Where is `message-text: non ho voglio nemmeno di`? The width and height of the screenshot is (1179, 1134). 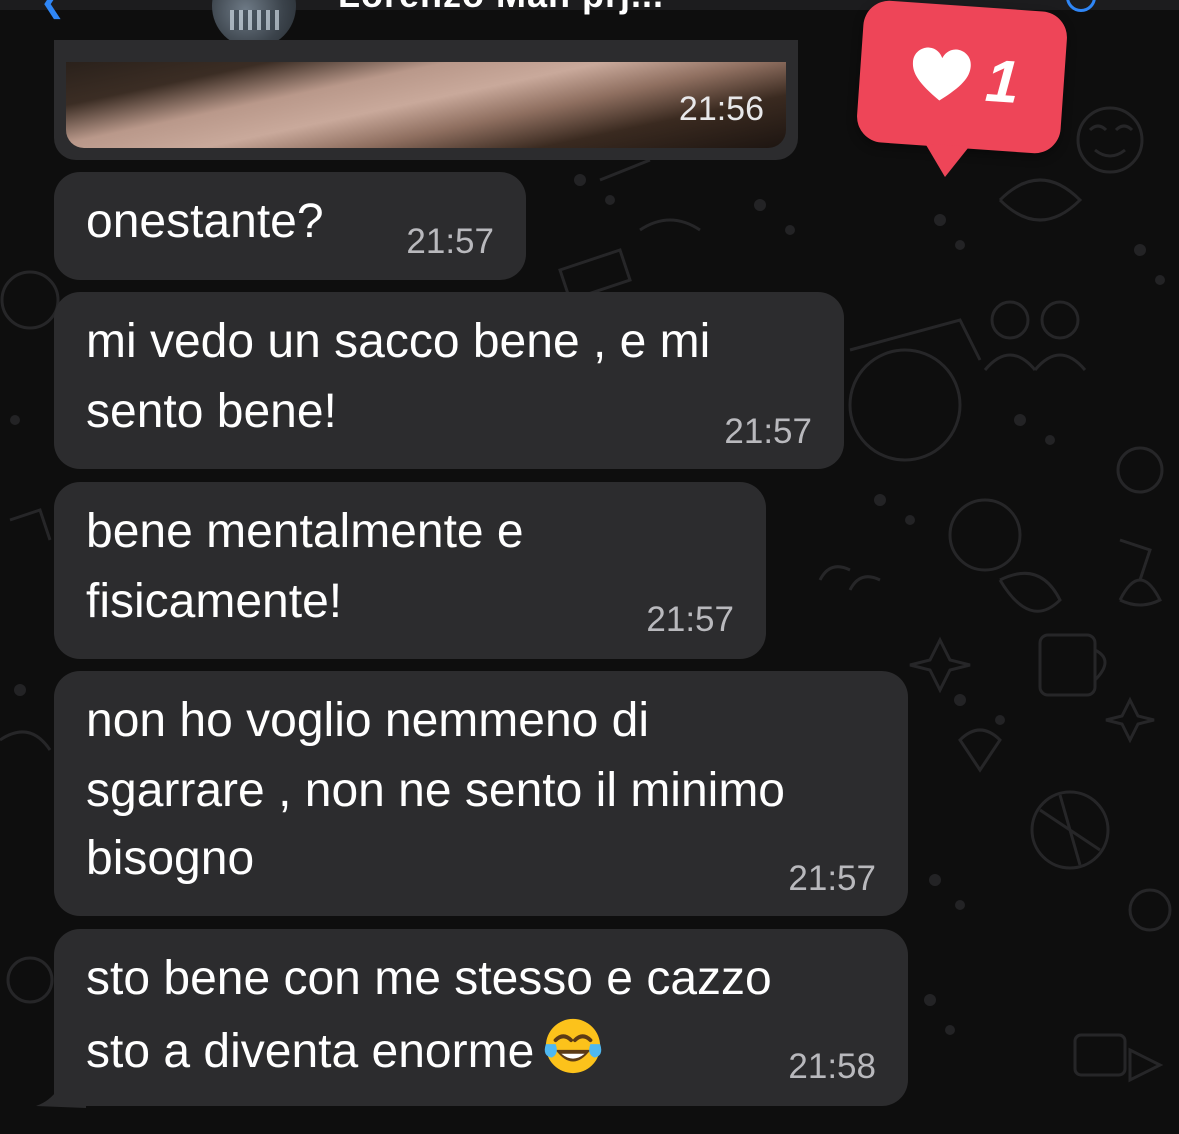
message-text: non ho voglio nemmeno di is located at coordinates (368, 720).